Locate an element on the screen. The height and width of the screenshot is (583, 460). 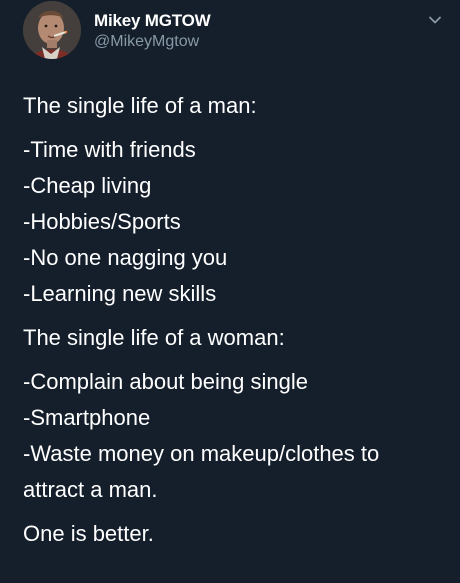
woman-item-1: -Complain about being single is located at coordinates (165, 381).